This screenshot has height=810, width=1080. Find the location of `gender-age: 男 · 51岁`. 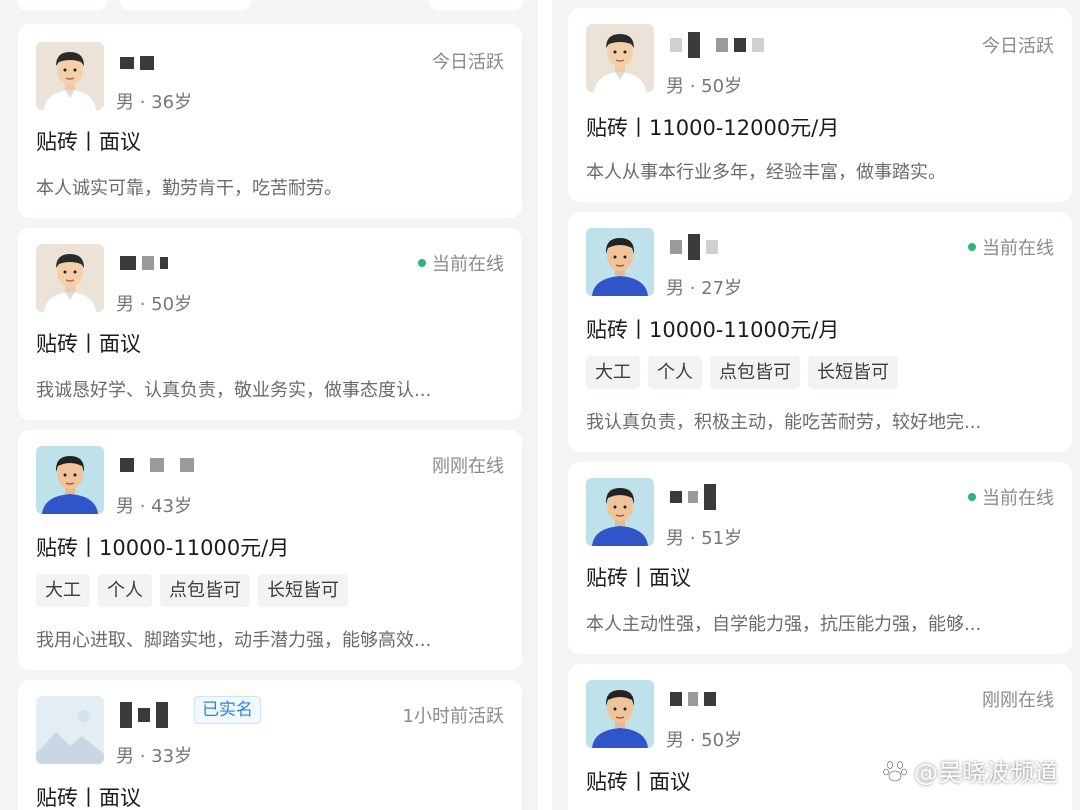

gender-age: 男 · 51岁 is located at coordinates (704, 538).